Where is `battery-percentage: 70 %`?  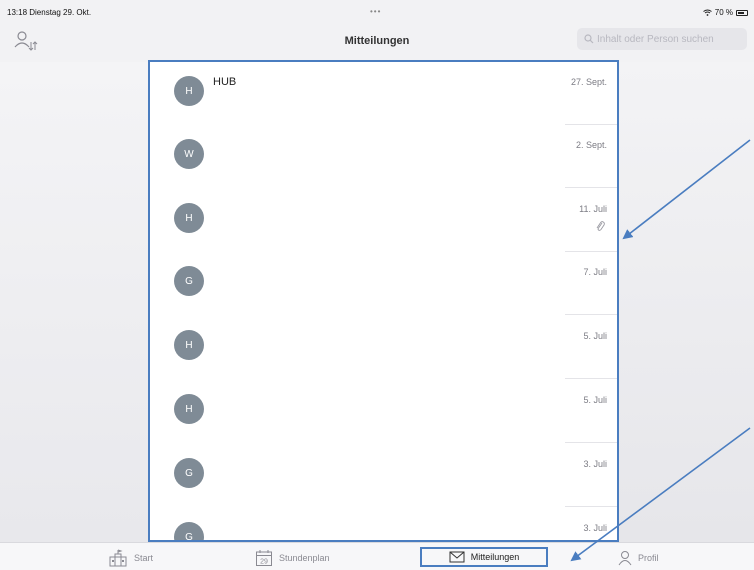
battery-percentage: 70 % is located at coordinates (723, 12).